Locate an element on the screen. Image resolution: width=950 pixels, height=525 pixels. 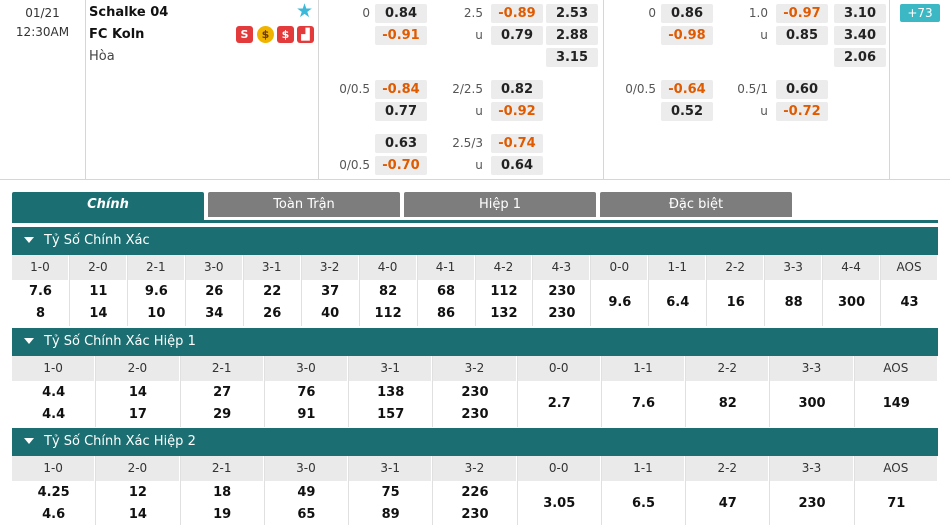
section-header: Tỷ Số Chính Xác is located at coordinates (475, 241).